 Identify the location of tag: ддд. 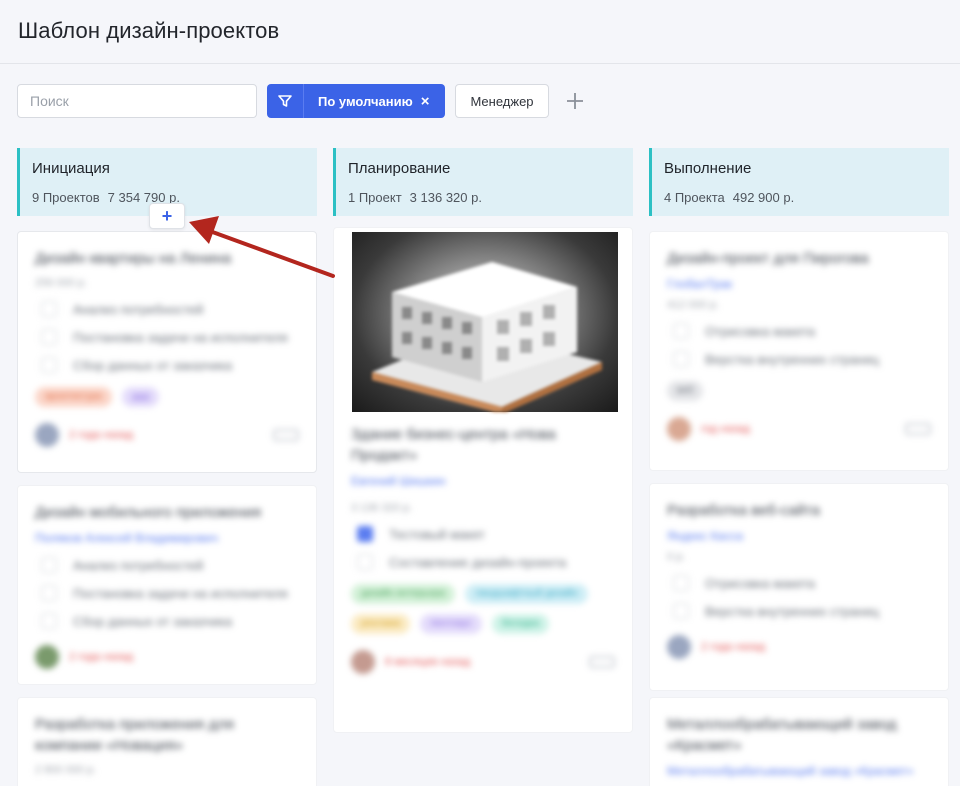
(140, 397).